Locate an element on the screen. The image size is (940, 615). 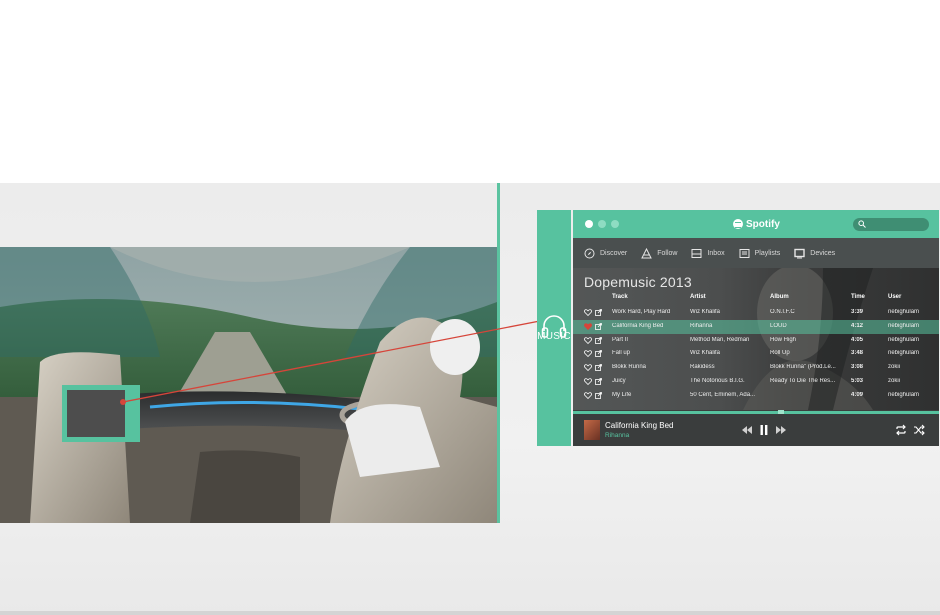
bottom-rule is located at coordinates (470, 613).